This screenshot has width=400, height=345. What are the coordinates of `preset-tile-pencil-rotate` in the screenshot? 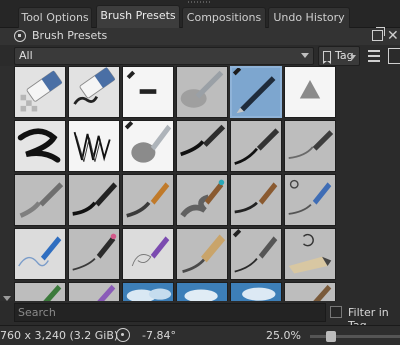 It's located at (310, 200).